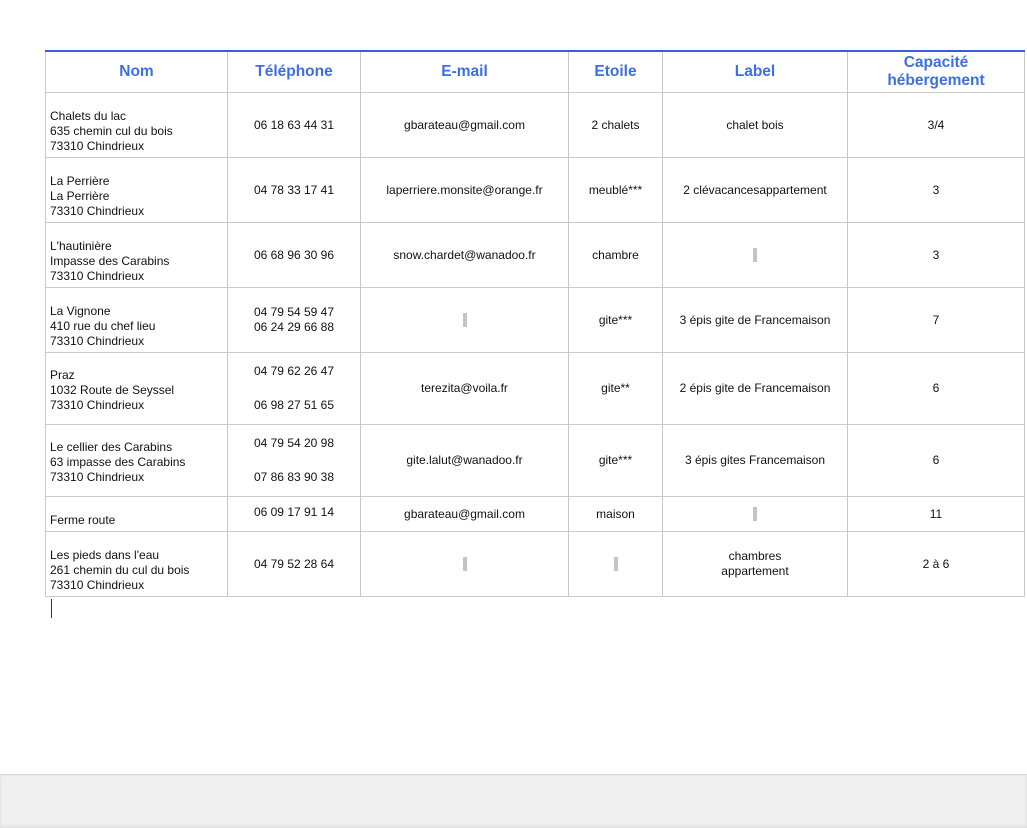 The image size is (1027, 828). I want to click on cell-nom: Ferme route, so click(136, 514).